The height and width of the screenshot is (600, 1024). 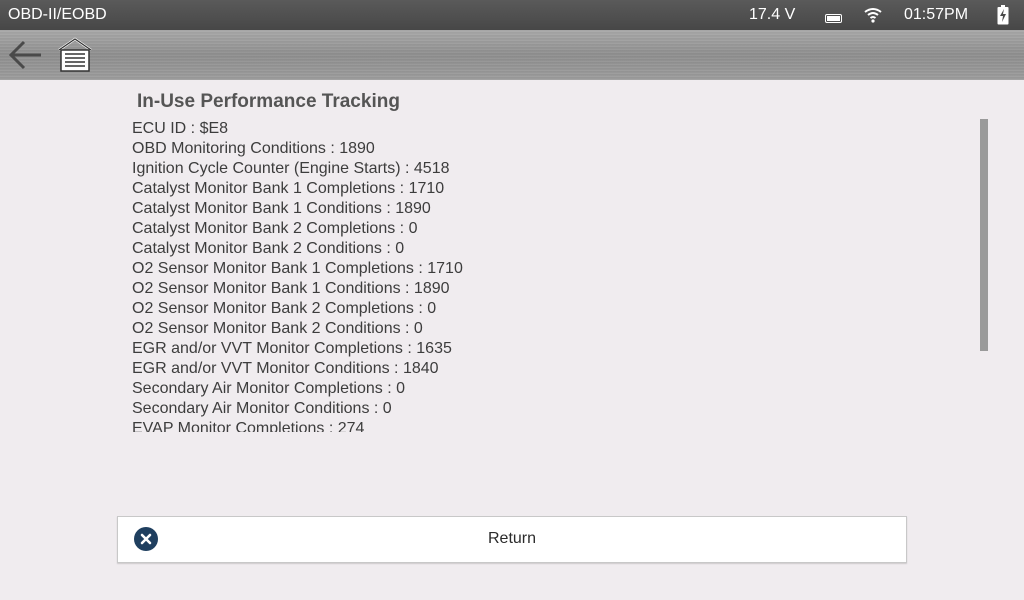 What do you see at coordinates (275, 228) in the screenshot?
I see `report-line: Catalyst Monitor Bank 2 Completions : 0` at bounding box center [275, 228].